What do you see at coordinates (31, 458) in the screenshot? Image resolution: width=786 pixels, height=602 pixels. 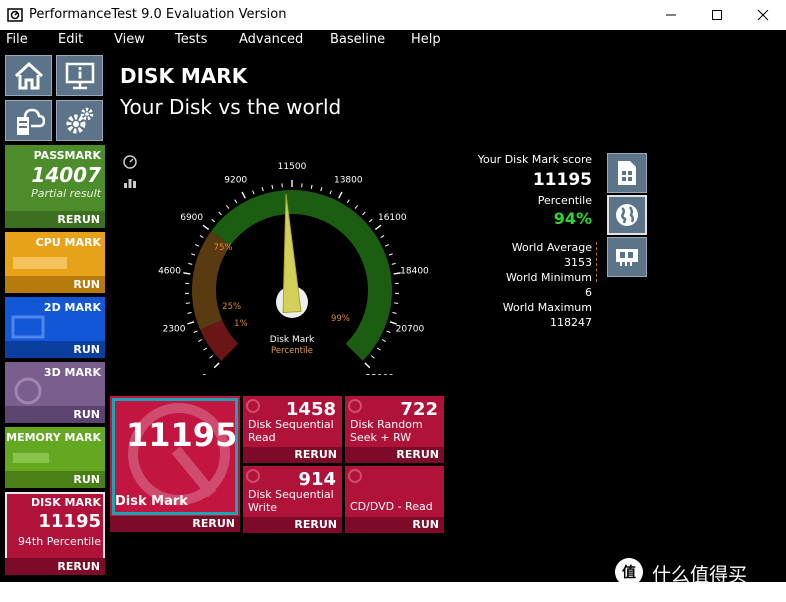 I see `memory-module-icon` at bounding box center [31, 458].